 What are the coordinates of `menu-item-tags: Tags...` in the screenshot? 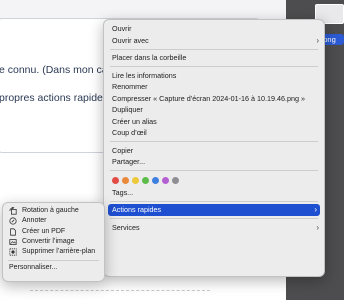 It's located at (214, 193).